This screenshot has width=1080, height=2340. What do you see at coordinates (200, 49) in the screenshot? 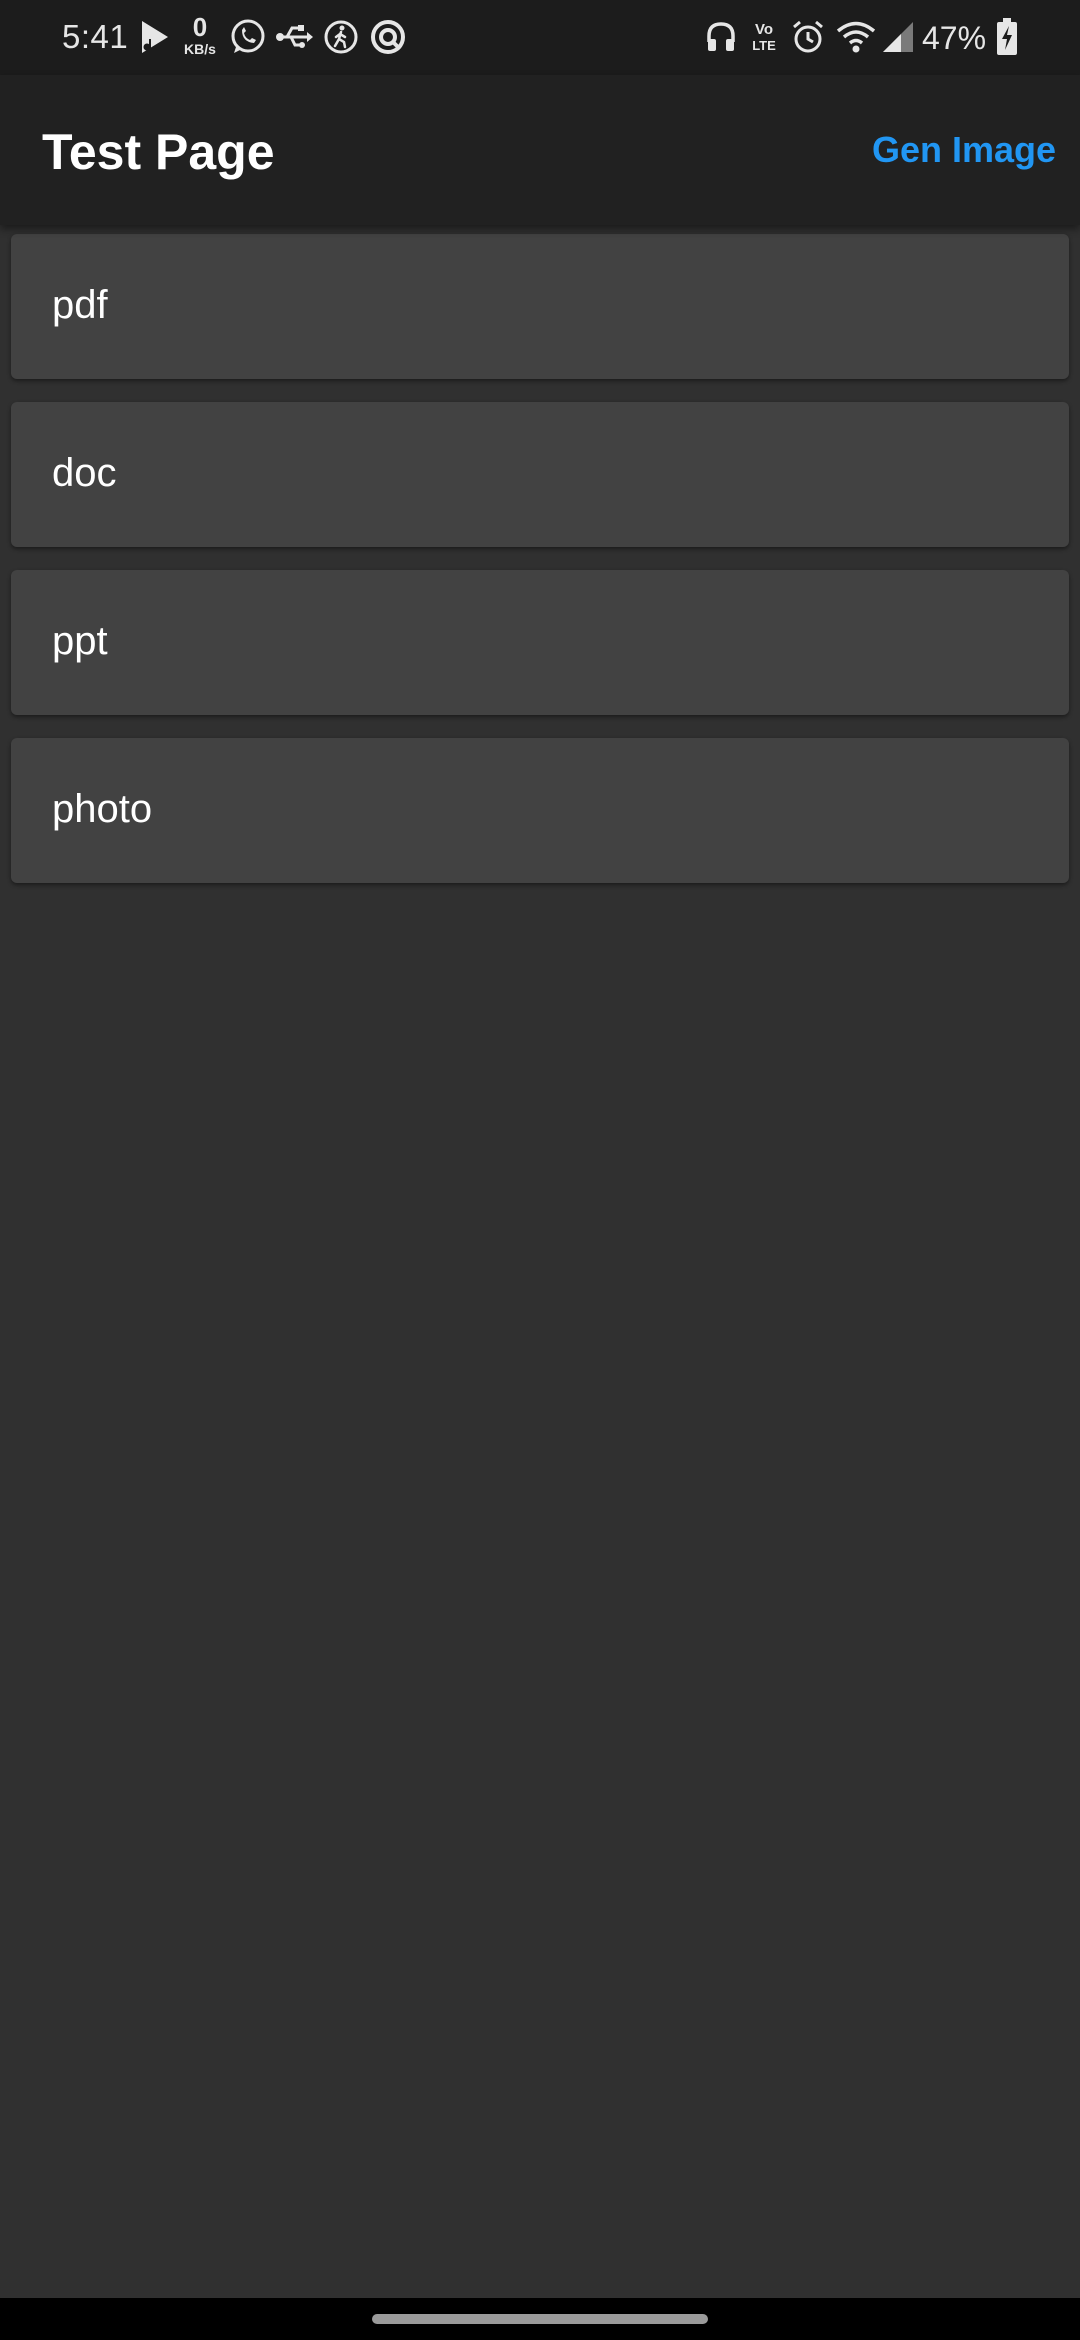
I see `network-speed-unit: KB/s` at bounding box center [200, 49].